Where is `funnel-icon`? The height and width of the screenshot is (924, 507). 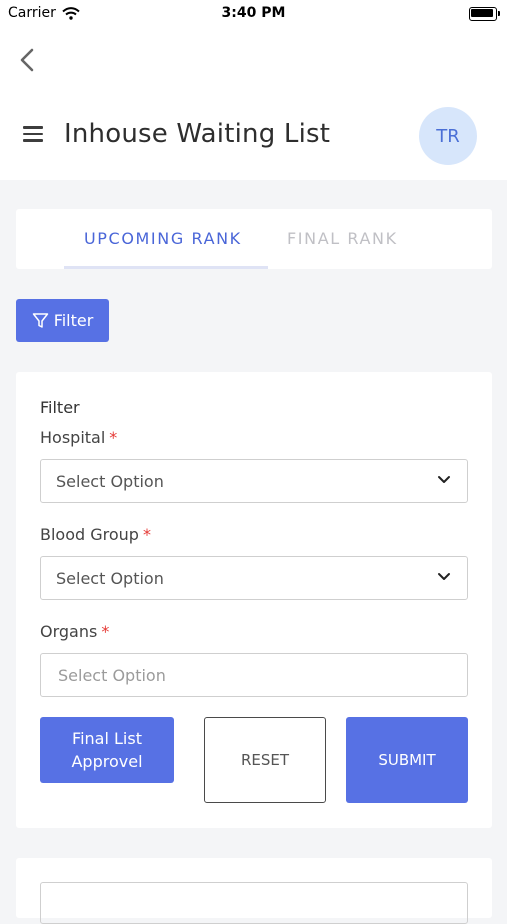
funnel-icon is located at coordinates (40, 320).